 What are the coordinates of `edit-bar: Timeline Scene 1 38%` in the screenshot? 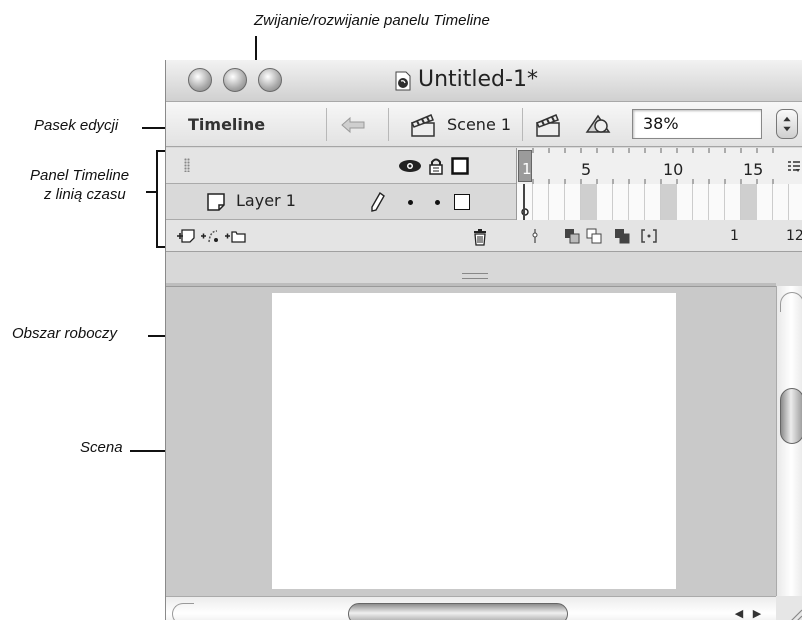 It's located at (484, 124).